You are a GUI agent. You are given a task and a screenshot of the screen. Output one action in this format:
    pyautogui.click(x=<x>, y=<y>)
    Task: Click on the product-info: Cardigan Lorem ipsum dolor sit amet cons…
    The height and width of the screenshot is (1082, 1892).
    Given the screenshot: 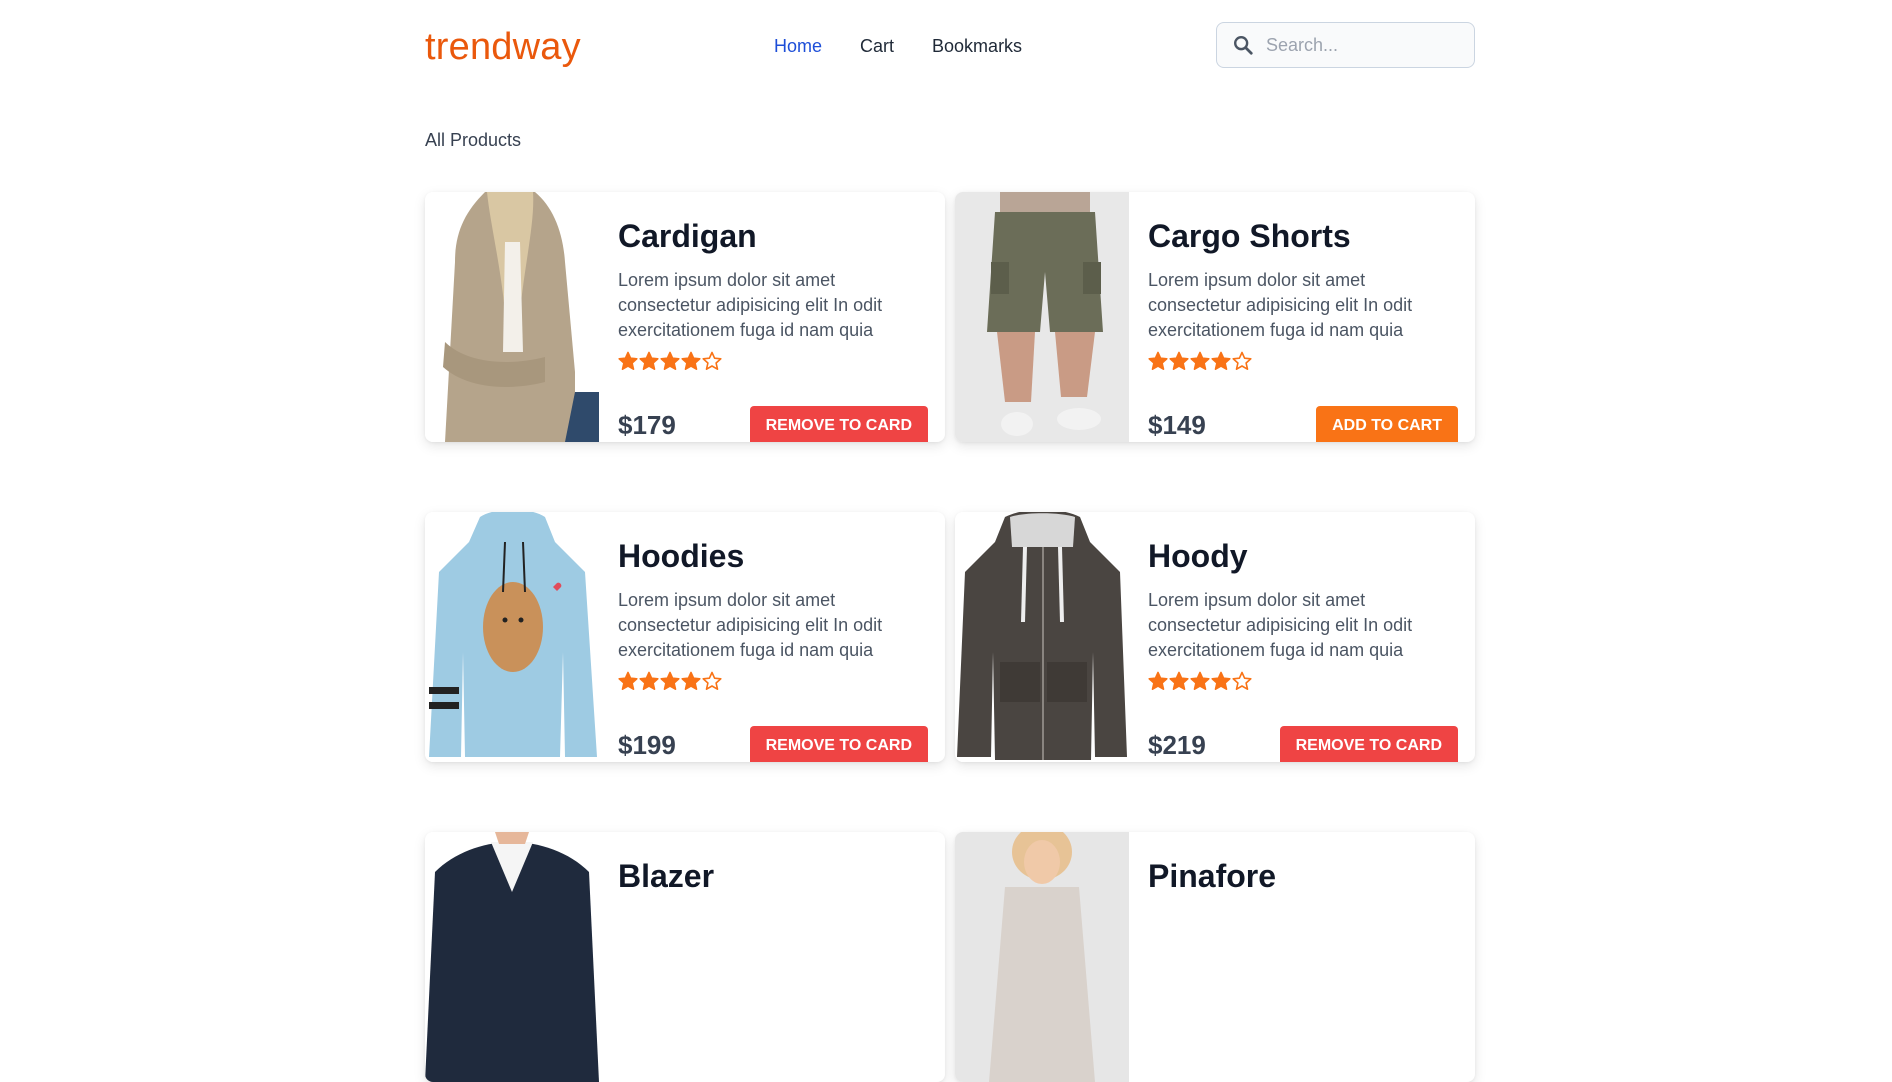 What is the action you would take?
    pyautogui.click(x=773, y=329)
    